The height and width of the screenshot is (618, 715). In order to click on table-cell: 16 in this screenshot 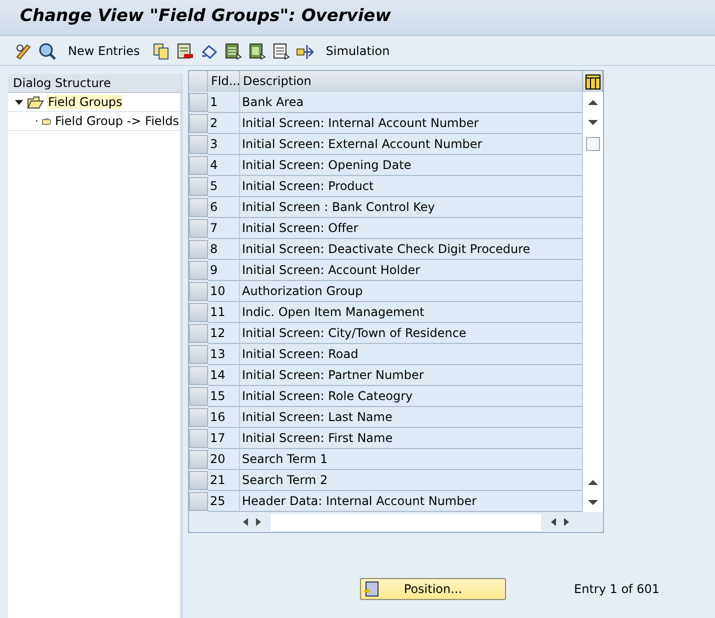, I will do `click(224, 417)`.